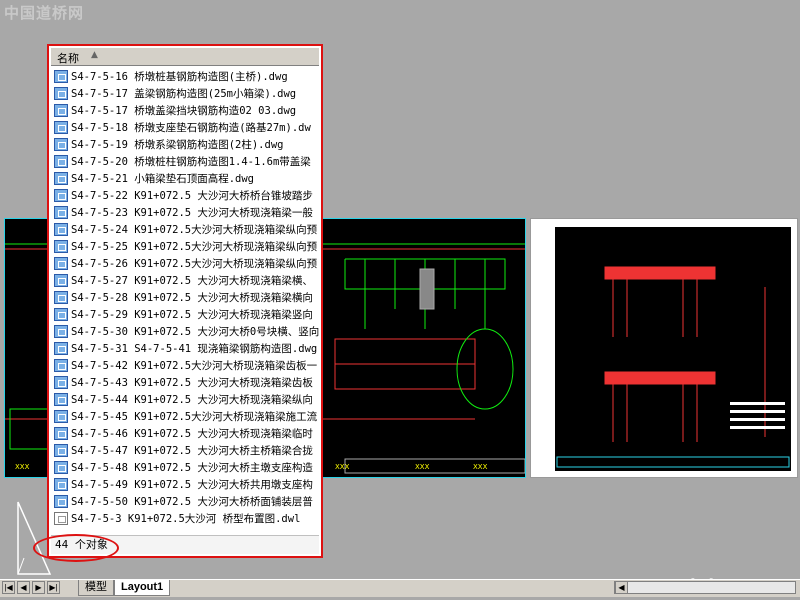  What do you see at coordinates (53, 587) in the screenshot?
I see `last-tab-button: ▶|` at bounding box center [53, 587].